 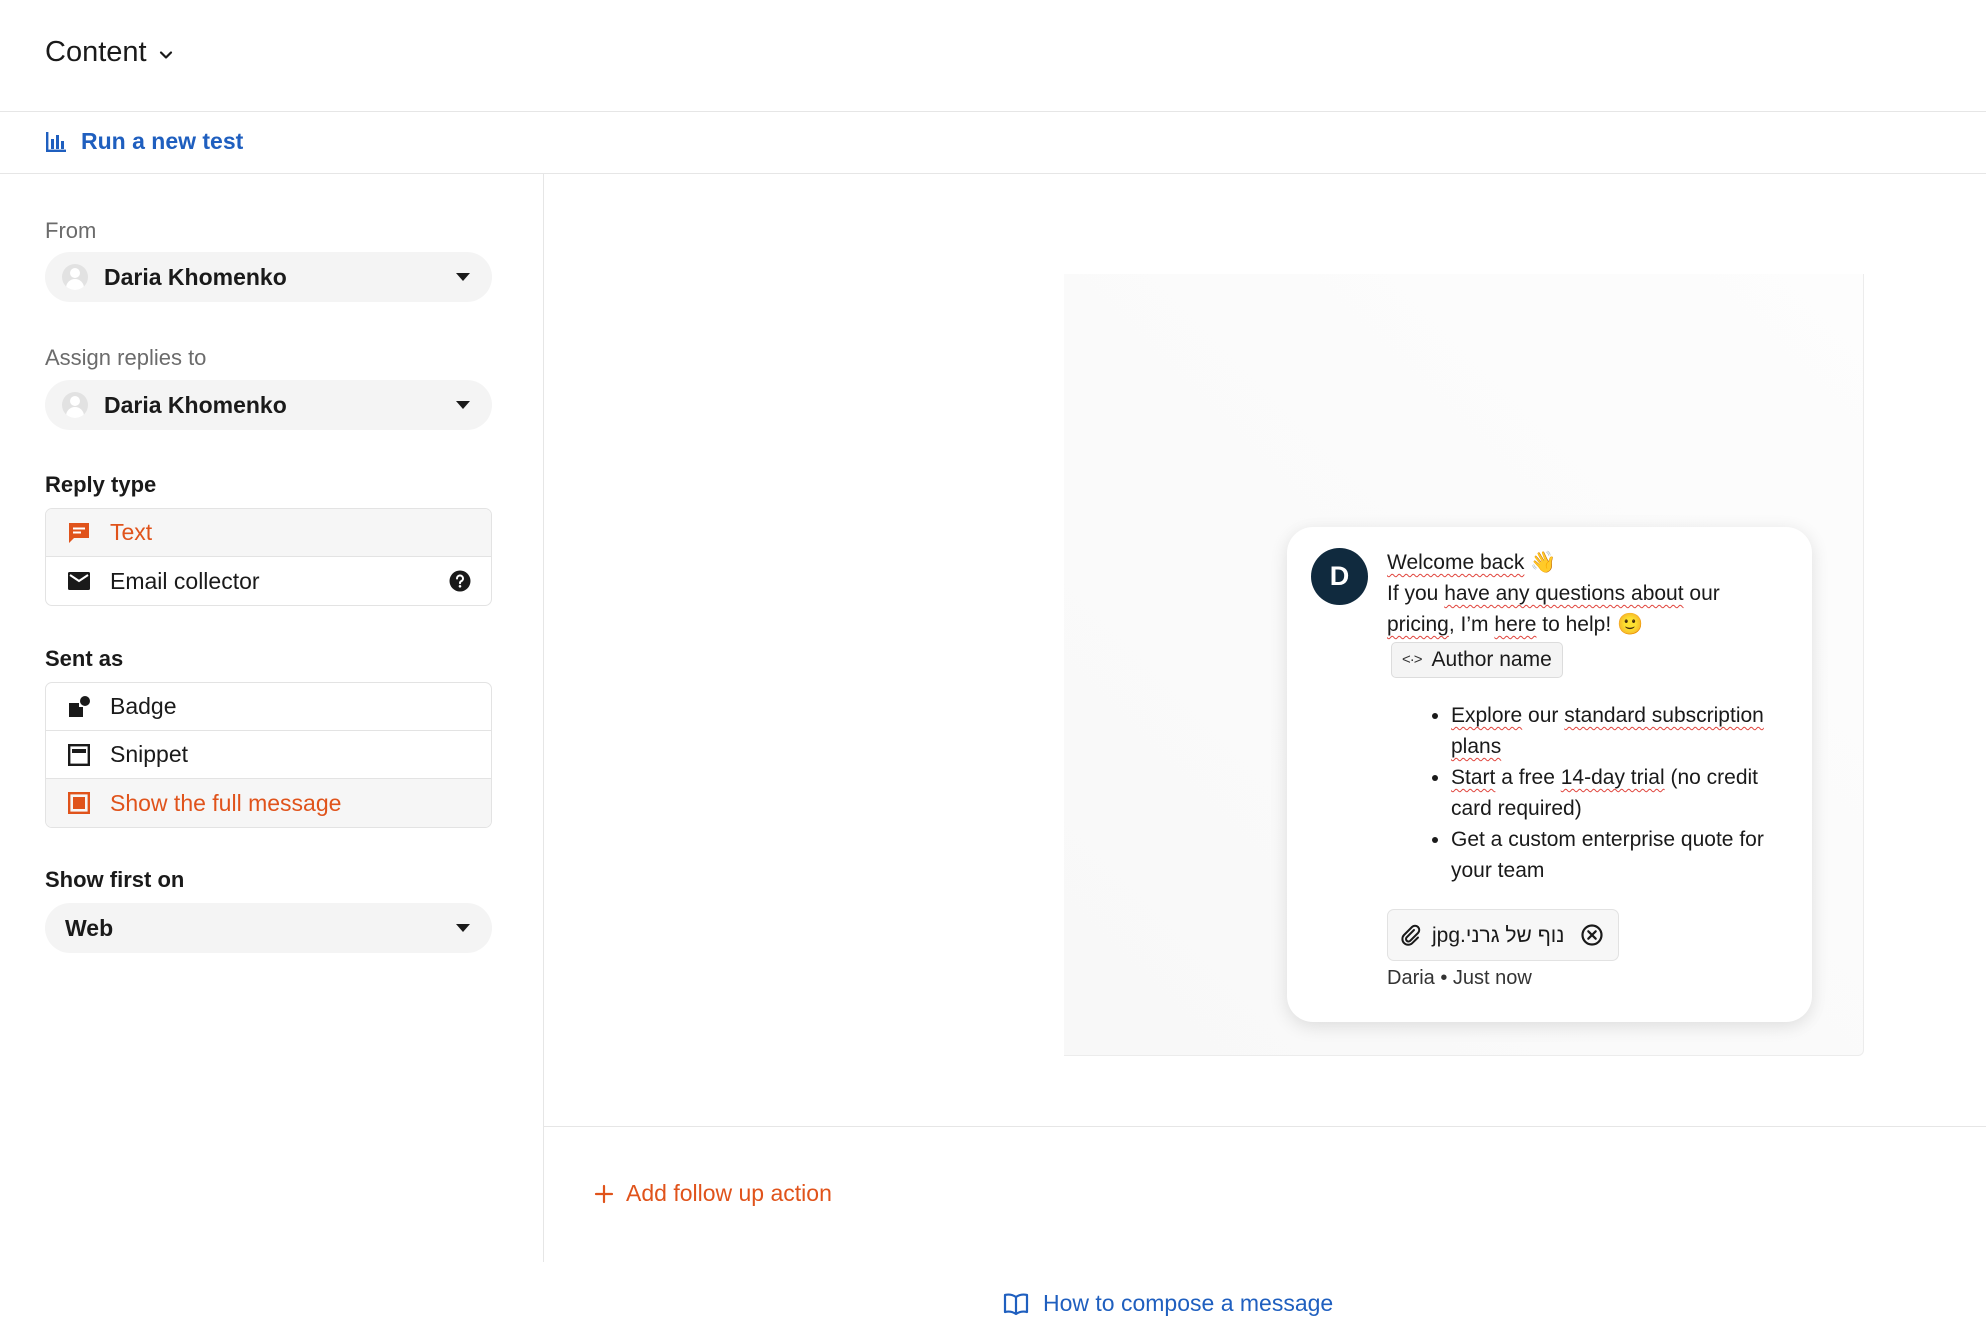 I want to click on reply-type-group: Text Email collector, so click(x=268, y=557).